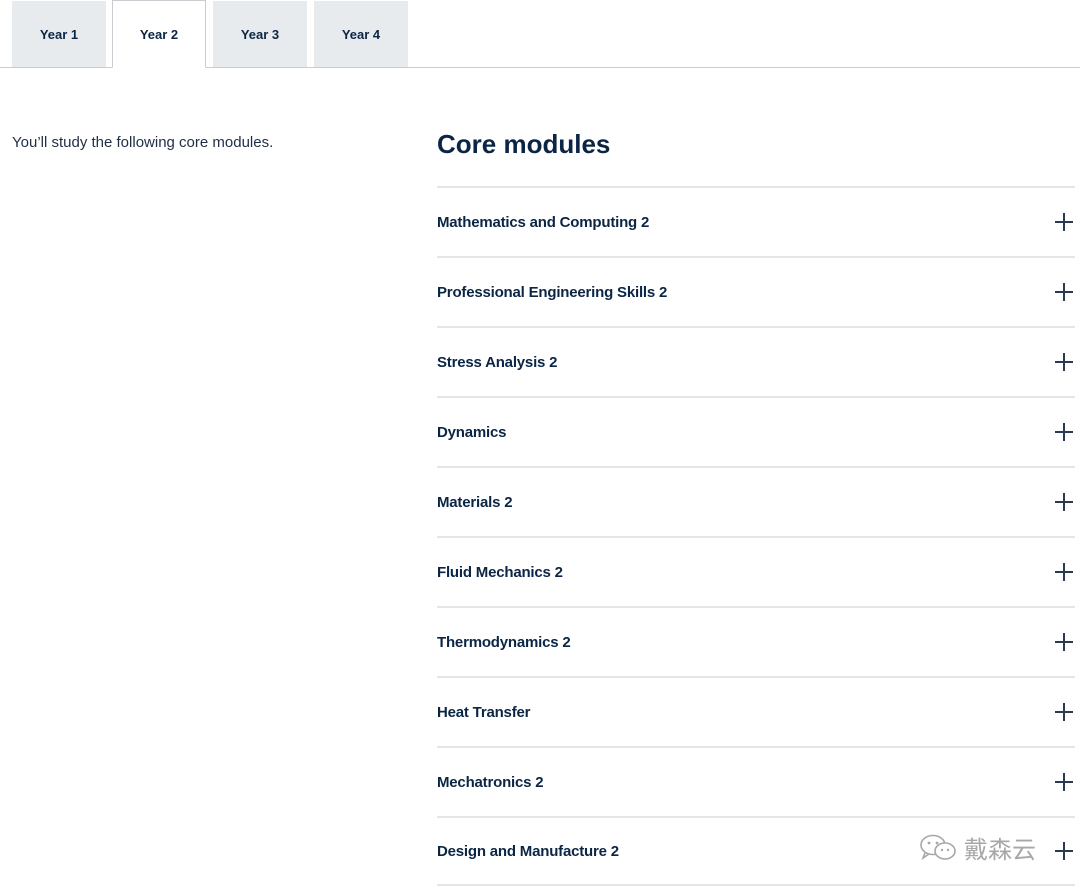 This screenshot has width=1080, height=893. Describe the element at coordinates (756, 221) in the screenshot. I see `module-item-mathematics-and-computing: Mathematics and Computing 2` at that location.